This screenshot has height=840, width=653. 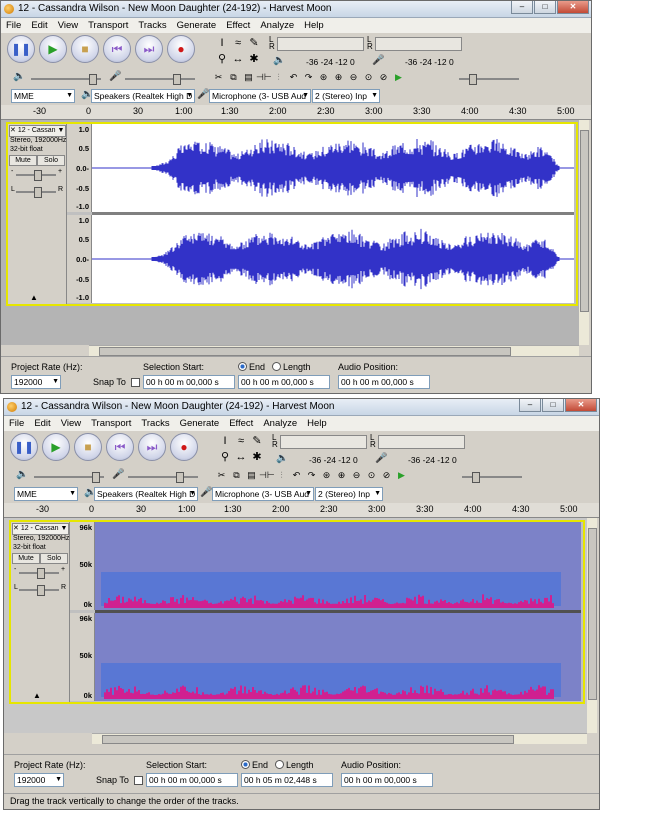 I want to click on pan-slider, so click(x=39, y=590).